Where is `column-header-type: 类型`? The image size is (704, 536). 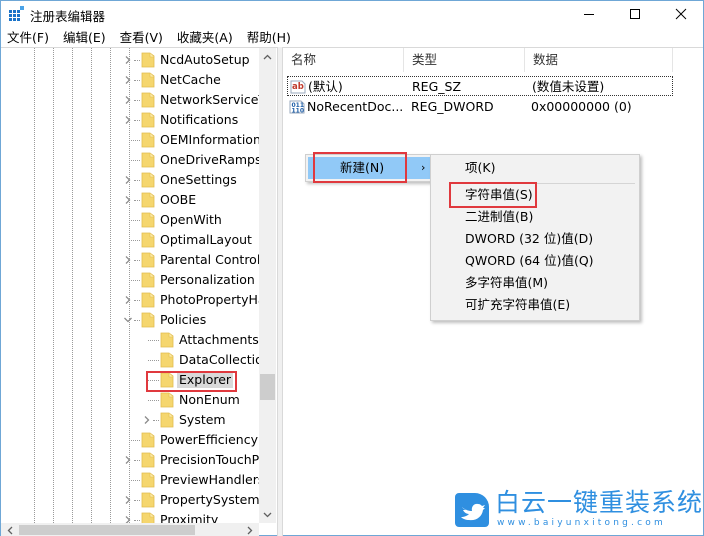 column-header-type: 类型 is located at coordinates (464, 60).